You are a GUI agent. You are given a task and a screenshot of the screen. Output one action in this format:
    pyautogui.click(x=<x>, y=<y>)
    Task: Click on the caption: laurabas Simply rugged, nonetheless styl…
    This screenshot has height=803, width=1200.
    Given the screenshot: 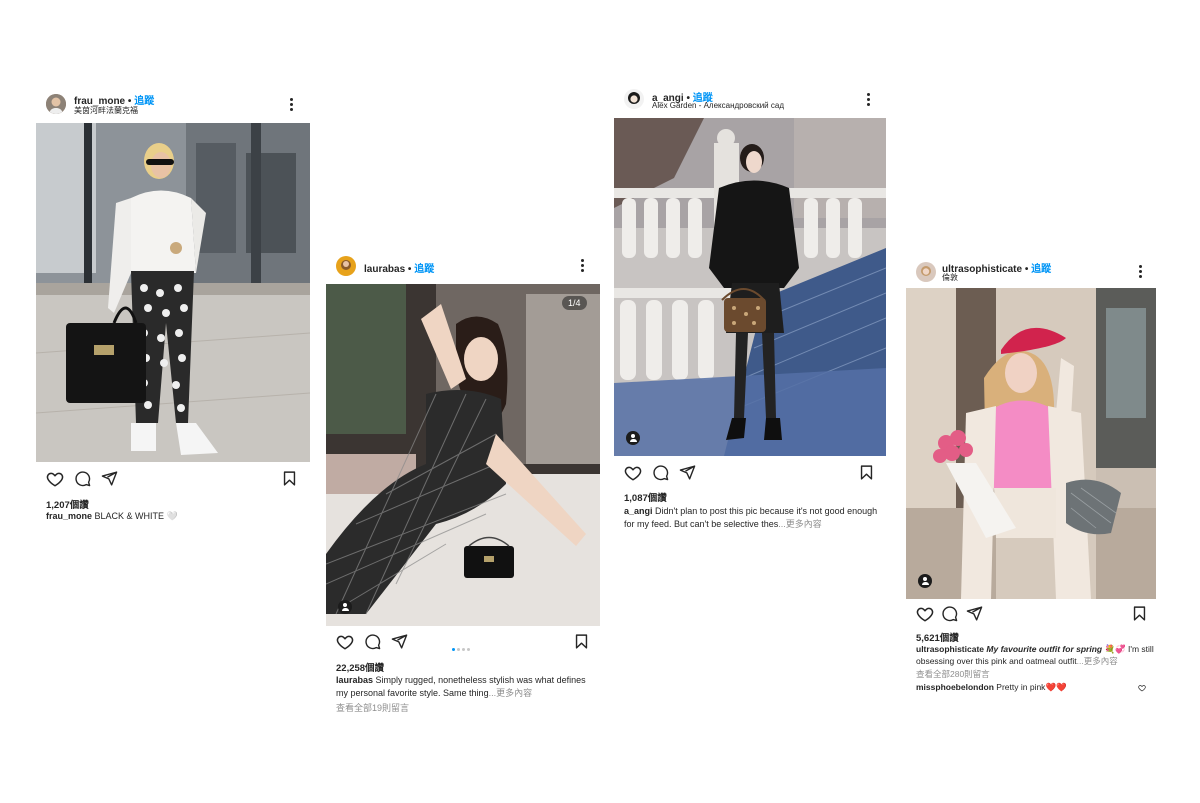 What is the action you would take?
    pyautogui.click(x=465, y=687)
    